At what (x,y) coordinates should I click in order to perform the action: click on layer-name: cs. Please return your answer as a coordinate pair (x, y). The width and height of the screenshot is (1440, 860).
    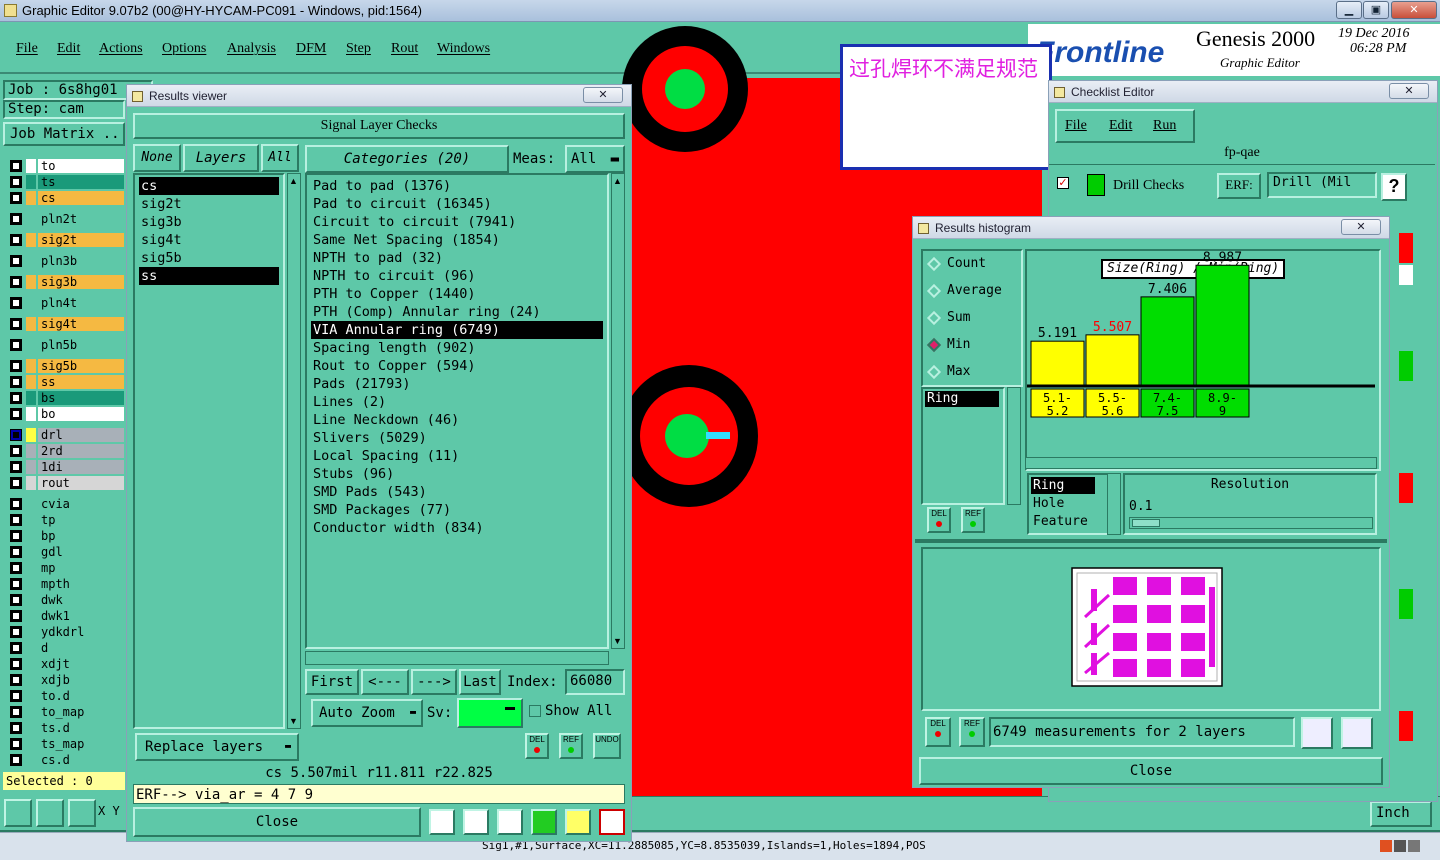
    Looking at the image, I should click on (81, 198).